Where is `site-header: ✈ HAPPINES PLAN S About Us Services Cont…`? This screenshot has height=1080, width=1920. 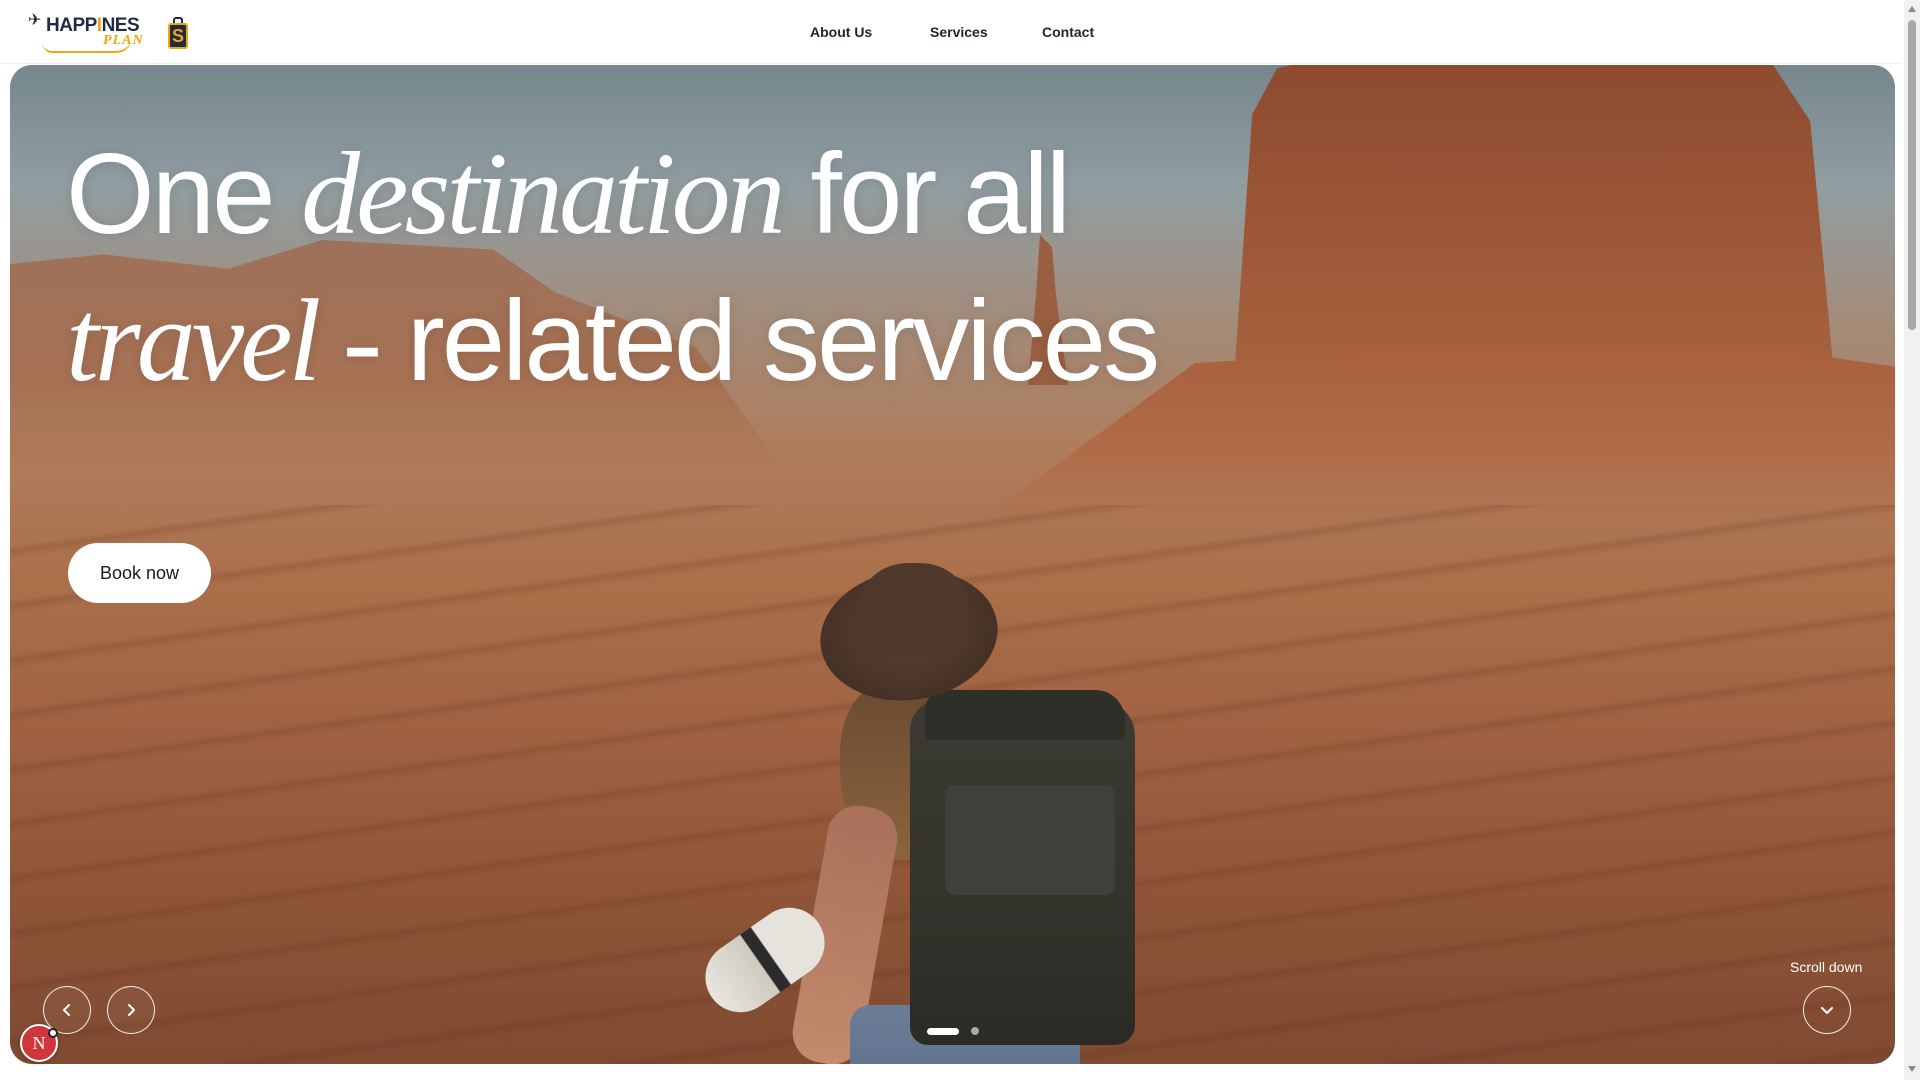
site-header: ✈ HAPPINES PLAN S About Us Services Cont… is located at coordinates (950, 32).